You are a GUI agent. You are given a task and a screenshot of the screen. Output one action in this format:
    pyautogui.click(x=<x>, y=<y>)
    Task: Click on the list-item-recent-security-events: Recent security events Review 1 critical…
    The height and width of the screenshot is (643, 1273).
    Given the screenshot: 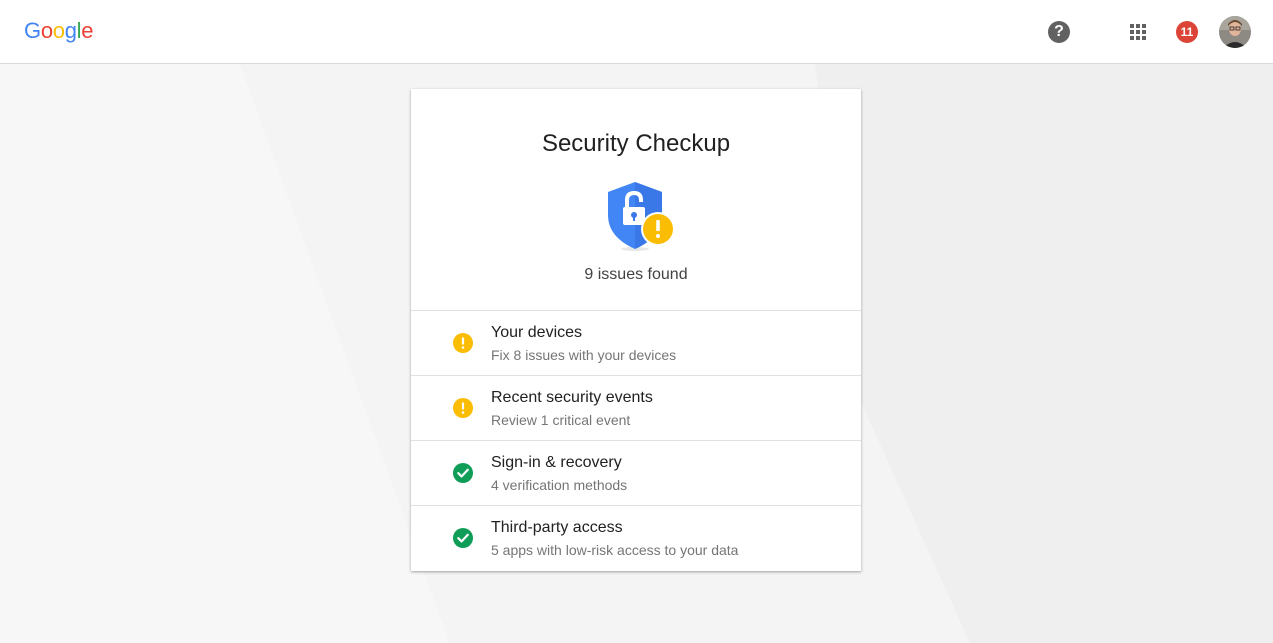 What is the action you would take?
    pyautogui.click(x=636, y=408)
    